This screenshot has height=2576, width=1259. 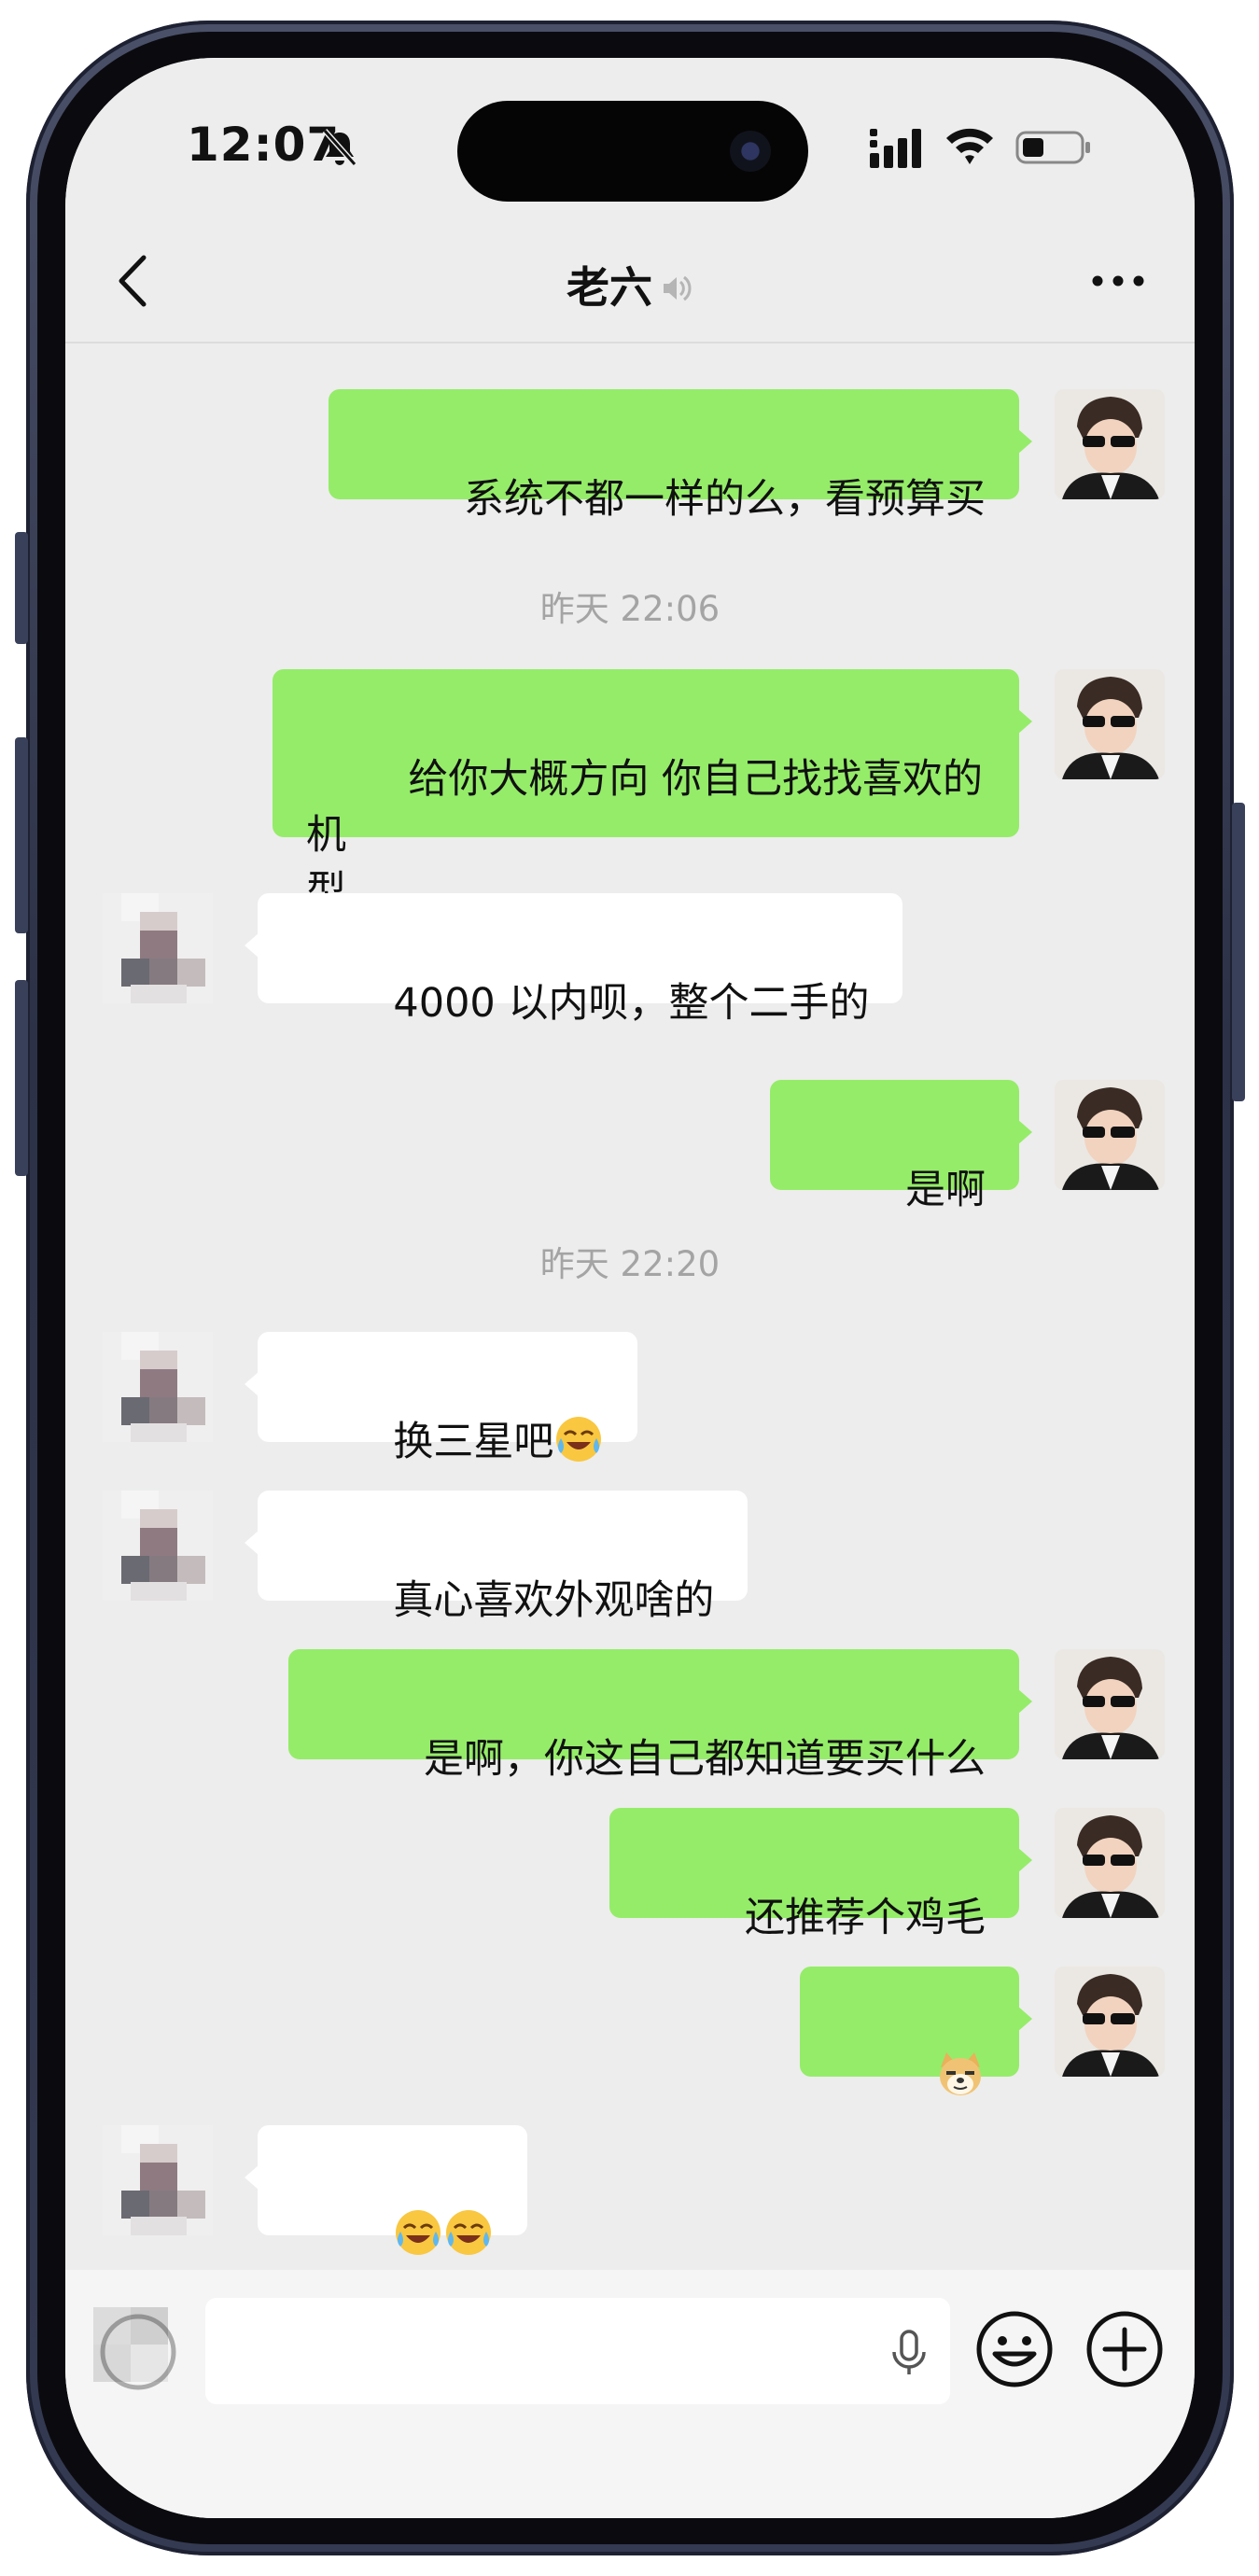 What do you see at coordinates (609, 287) in the screenshot?
I see `contact-name: 老六` at bounding box center [609, 287].